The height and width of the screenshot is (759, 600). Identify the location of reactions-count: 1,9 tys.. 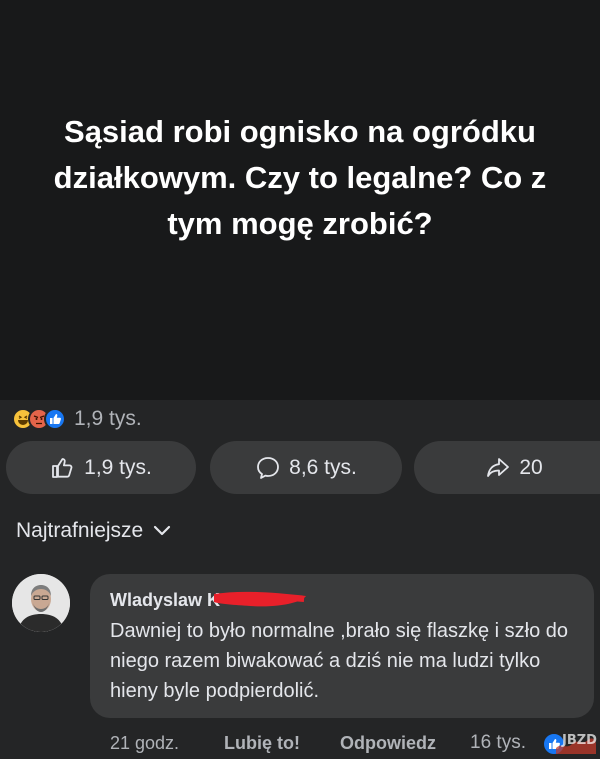
(108, 418).